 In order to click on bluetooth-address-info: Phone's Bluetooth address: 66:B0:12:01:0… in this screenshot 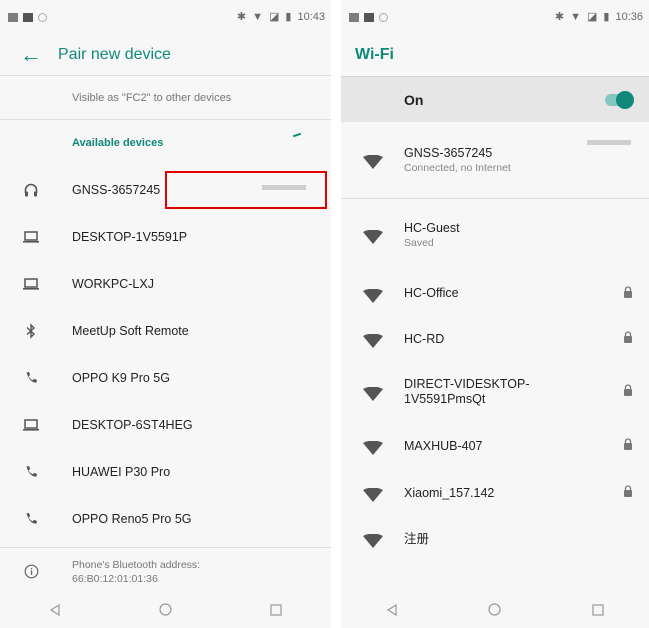, I will do `click(165, 571)`.